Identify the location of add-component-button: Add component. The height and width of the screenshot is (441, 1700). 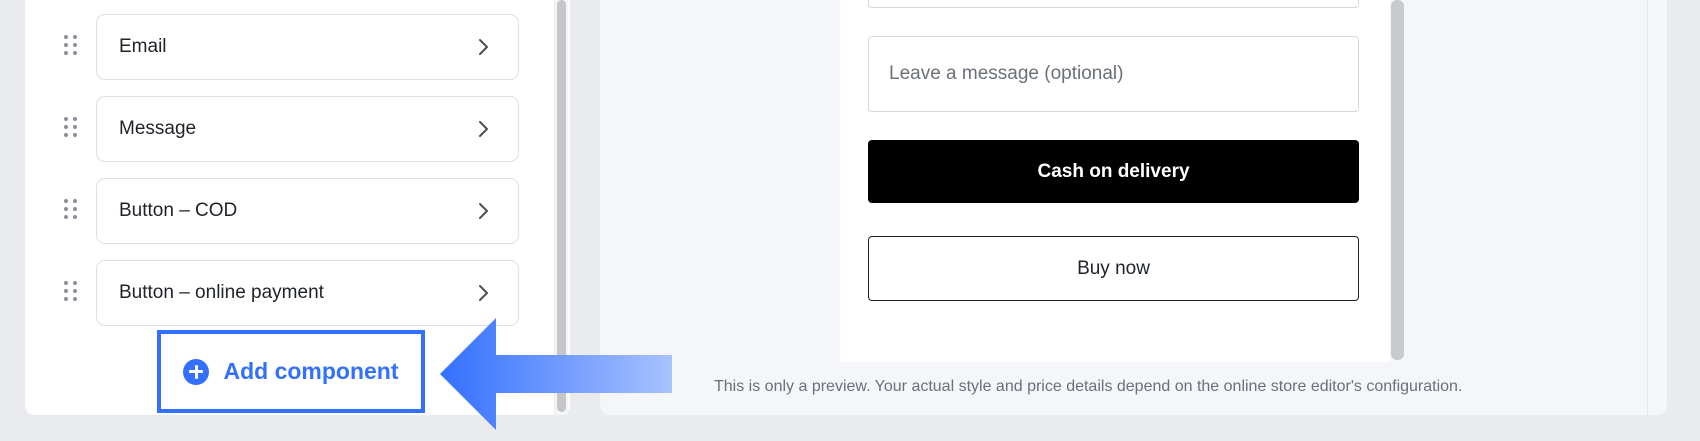
(291, 371).